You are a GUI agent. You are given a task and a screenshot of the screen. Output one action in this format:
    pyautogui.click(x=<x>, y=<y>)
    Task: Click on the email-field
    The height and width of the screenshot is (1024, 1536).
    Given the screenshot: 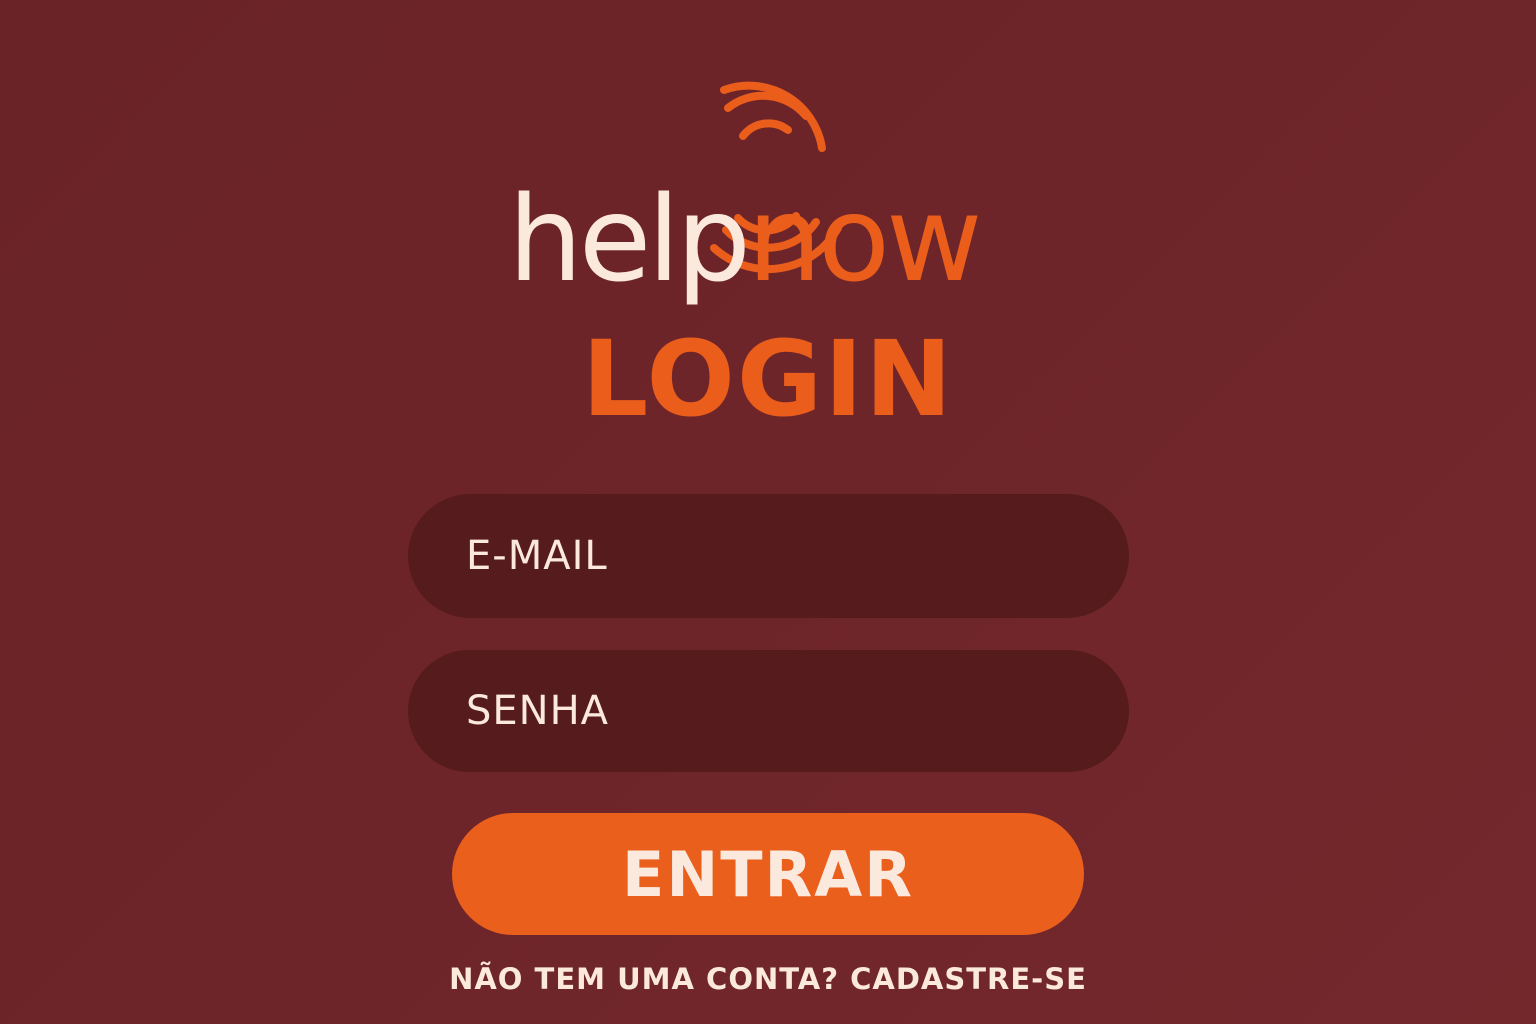 What is the action you would take?
    pyautogui.click(x=768, y=556)
    